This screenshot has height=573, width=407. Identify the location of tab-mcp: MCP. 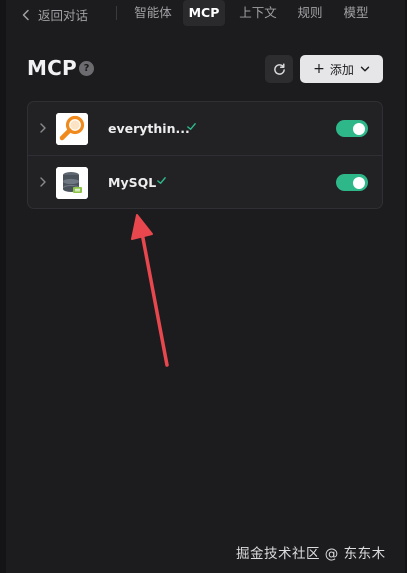
(204, 13).